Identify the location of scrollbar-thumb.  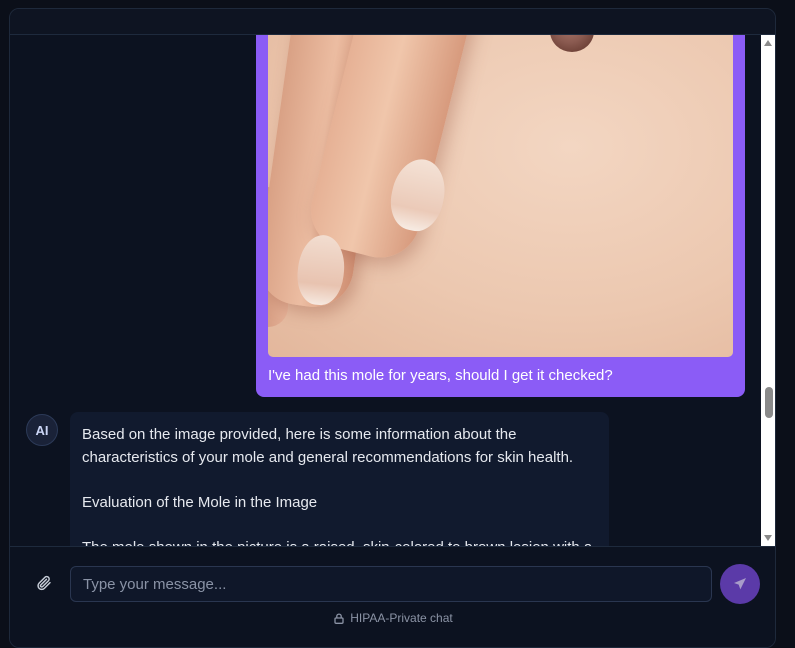
(769, 402).